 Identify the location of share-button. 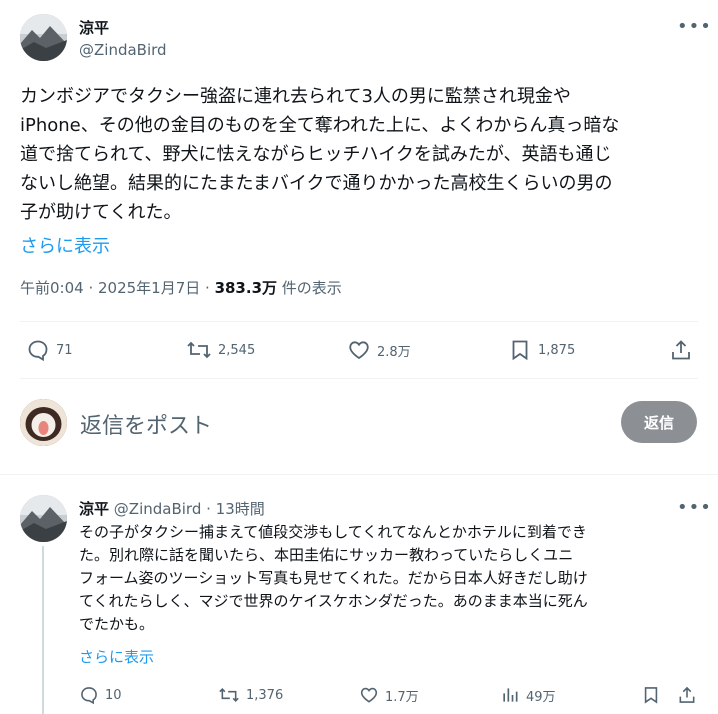
(681, 350).